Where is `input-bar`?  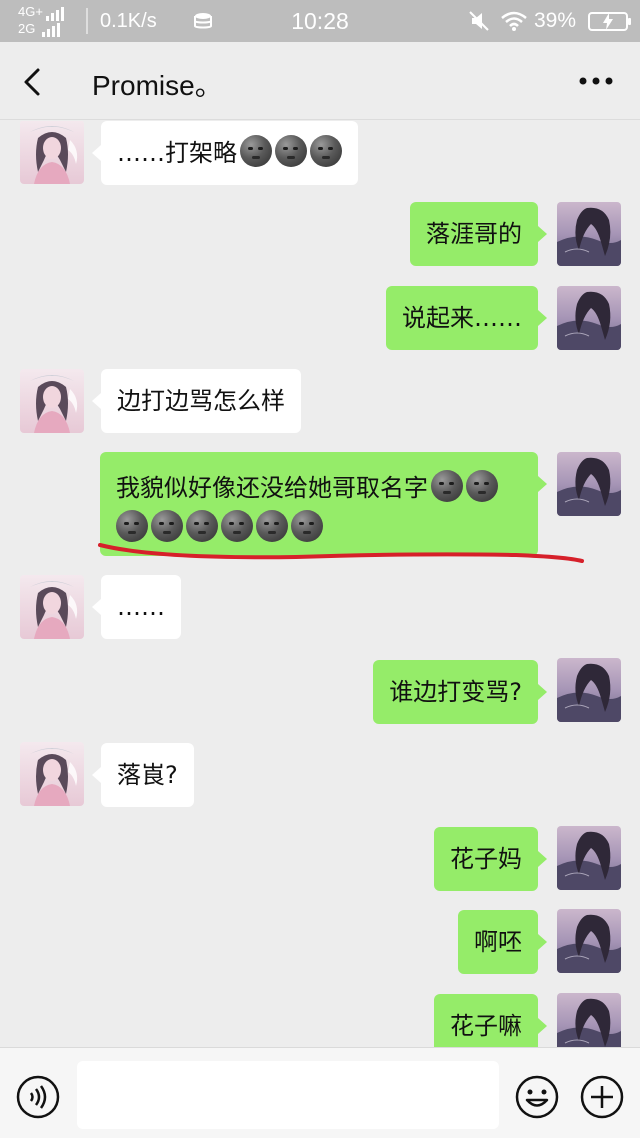 input-bar is located at coordinates (320, 1092).